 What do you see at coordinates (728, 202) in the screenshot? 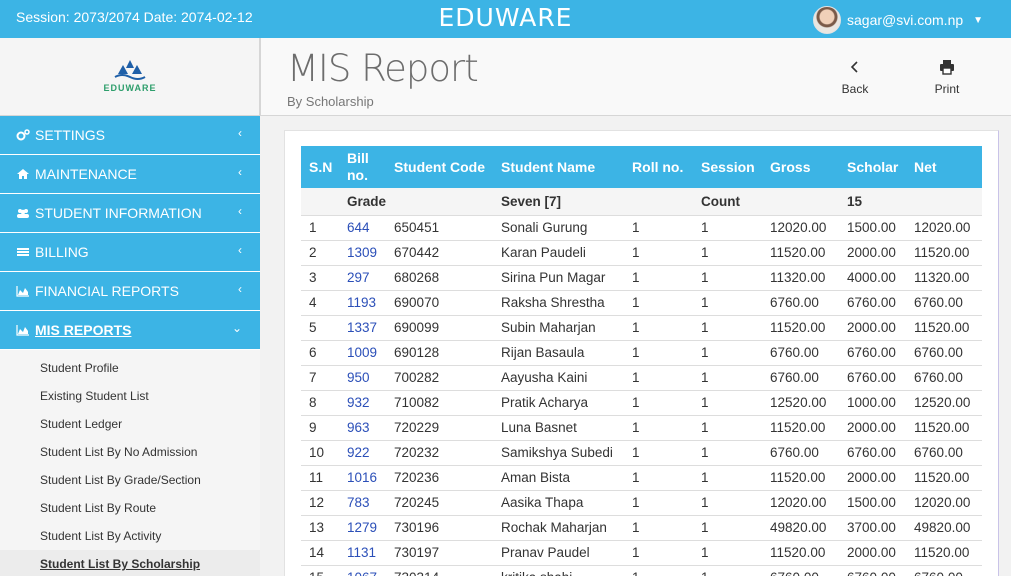
I see `count-label: Count` at bounding box center [728, 202].